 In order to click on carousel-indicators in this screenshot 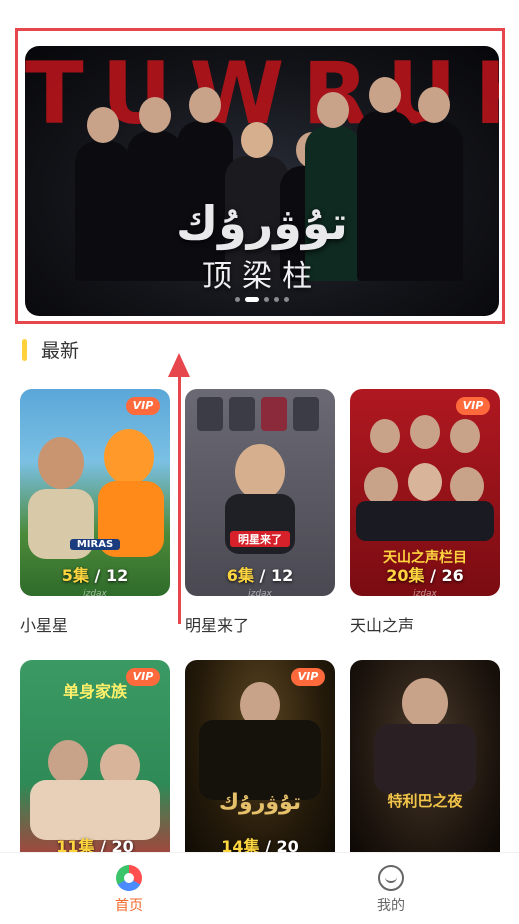, I will do `click(262, 299)`.